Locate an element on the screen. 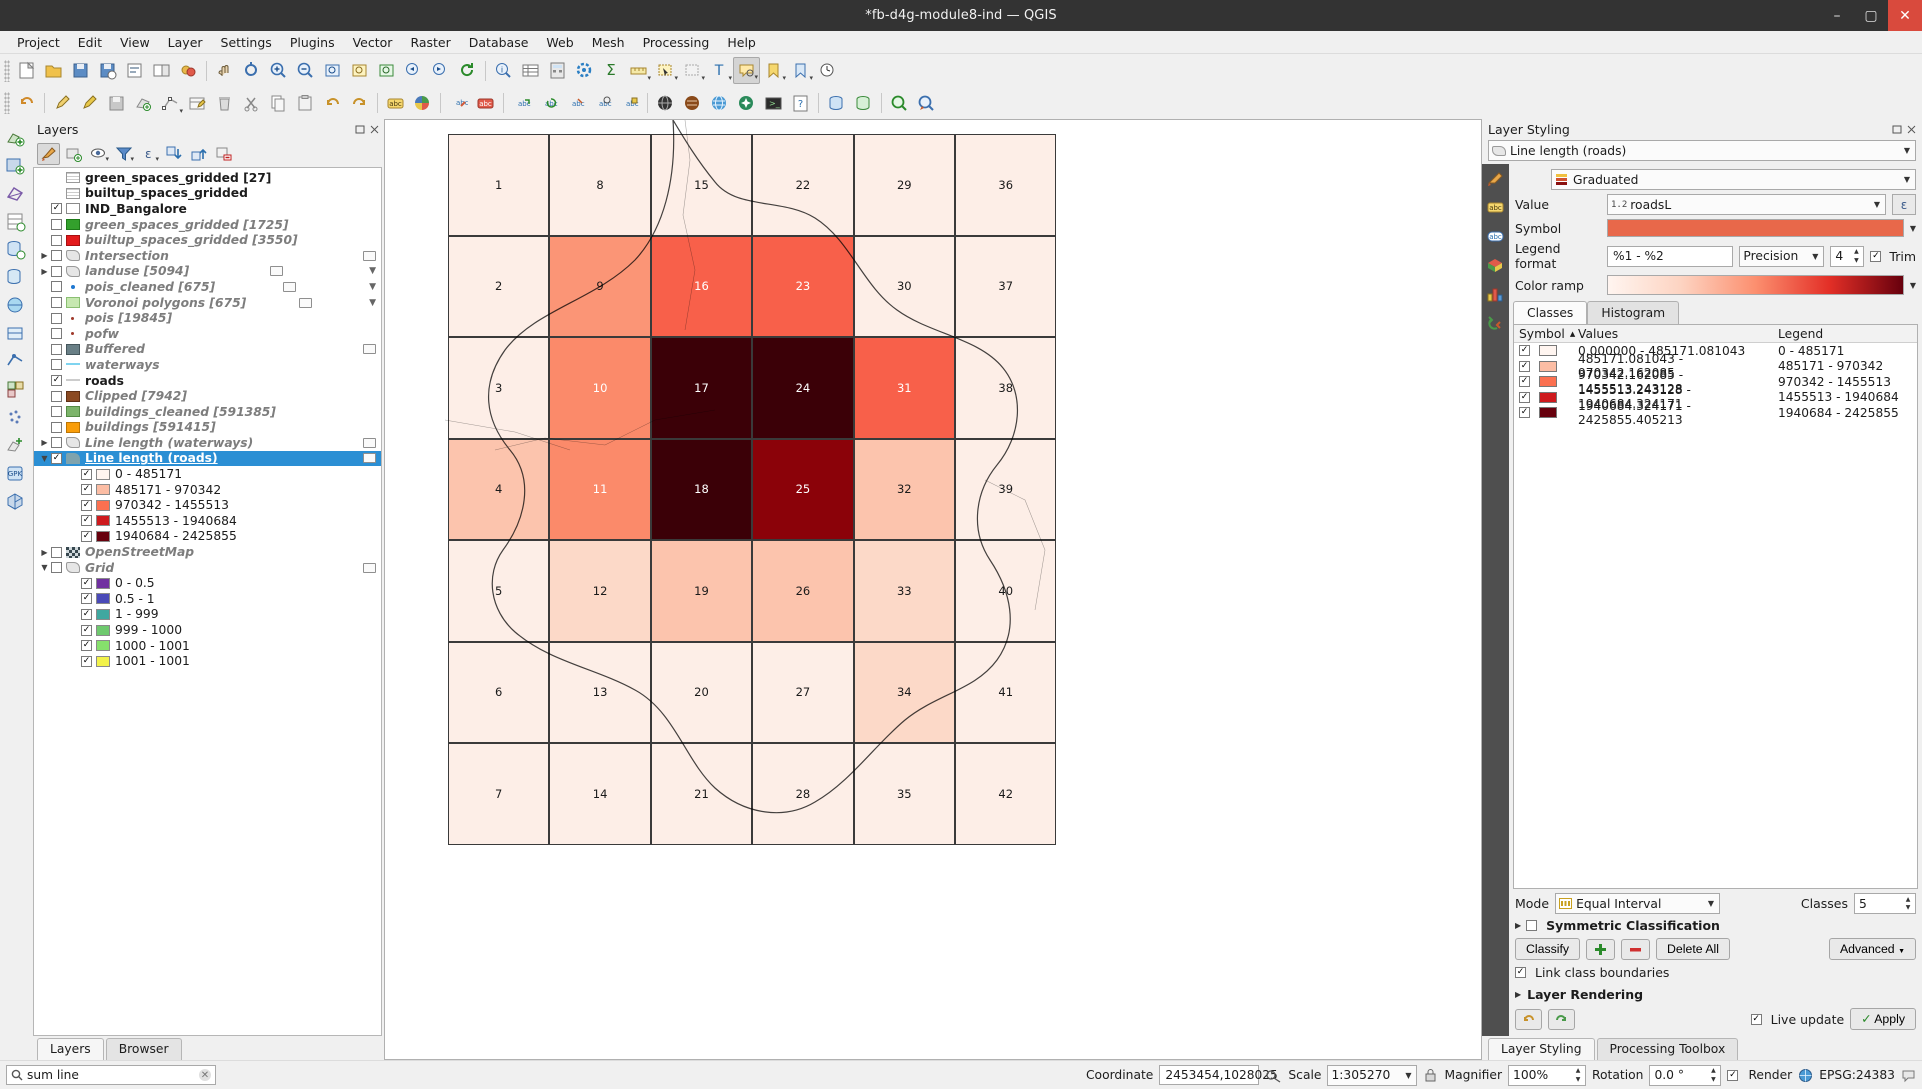 The height and width of the screenshot is (1089, 1922). layer-tree-item-buffered: Buffered is located at coordinates (207, 350).